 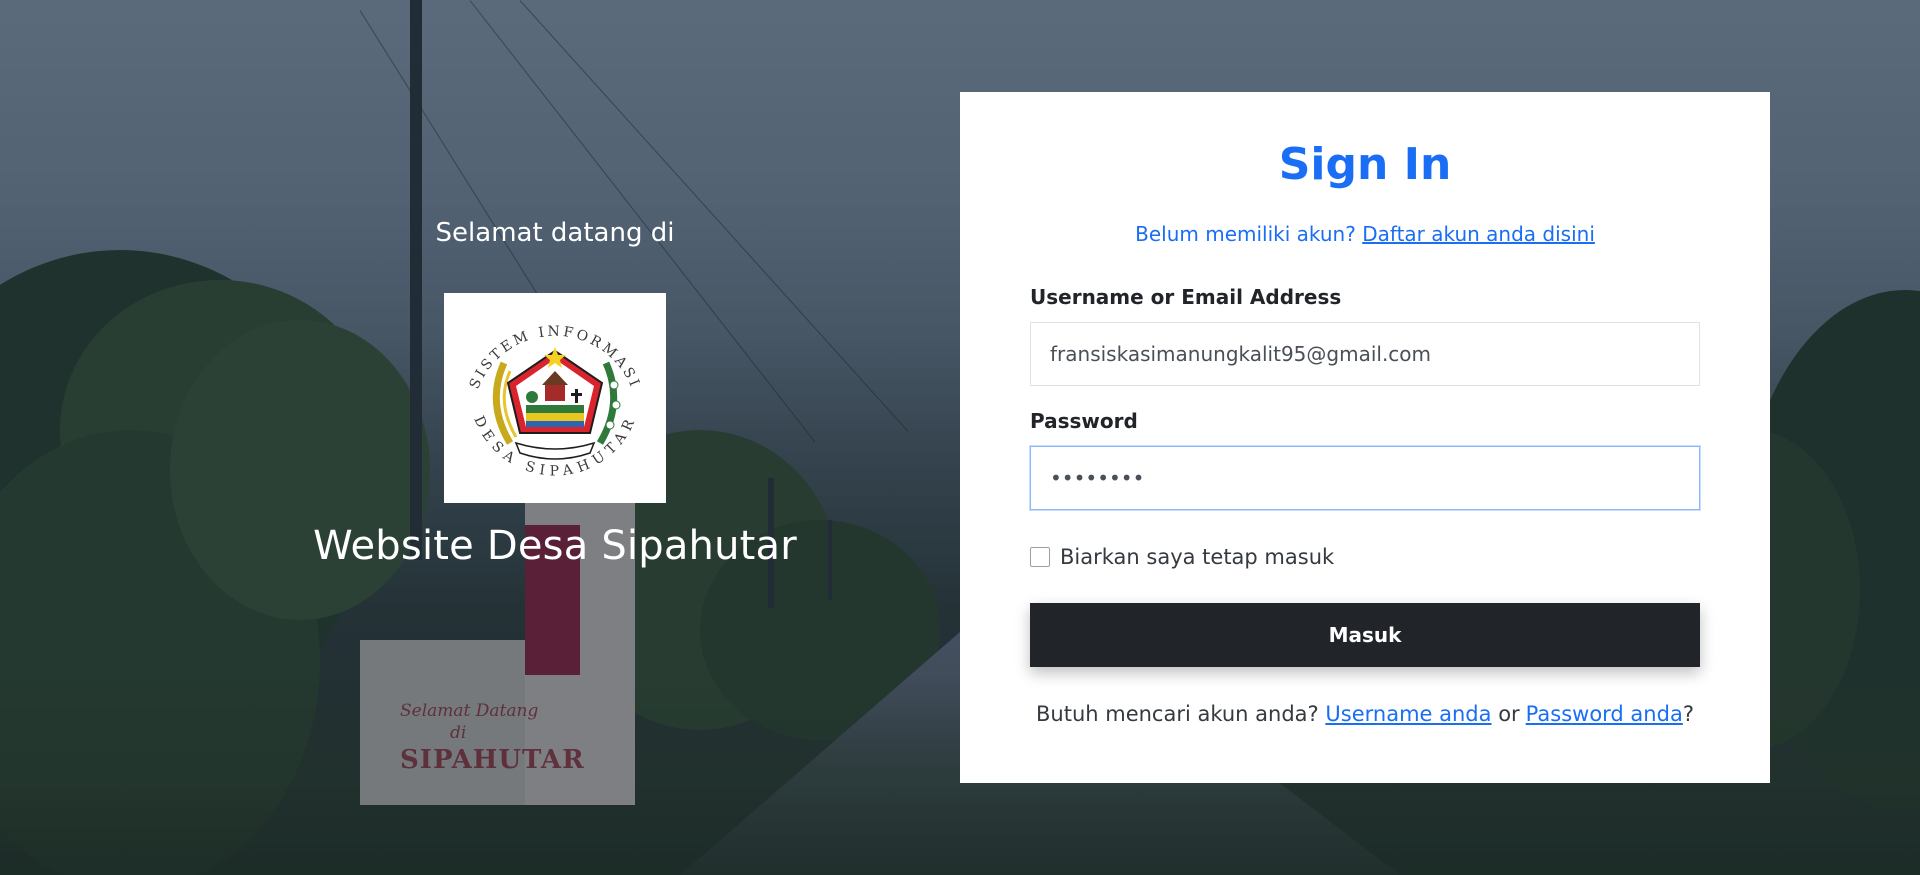 What do you see at coordinates (1478, 234) in the screenshot?
I see `register-link: Daftar akun anda disini` at bounding box center [1478, 234].